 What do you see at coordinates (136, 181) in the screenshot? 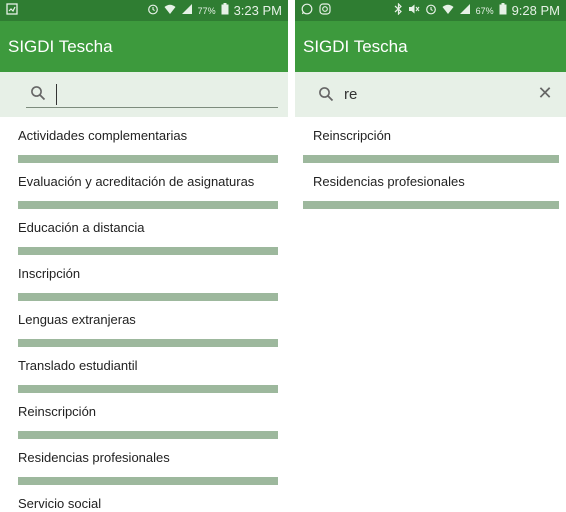
I see `list-item-label: Evaluación y acreditación de asignaturas` at bounding box center [136, 181].